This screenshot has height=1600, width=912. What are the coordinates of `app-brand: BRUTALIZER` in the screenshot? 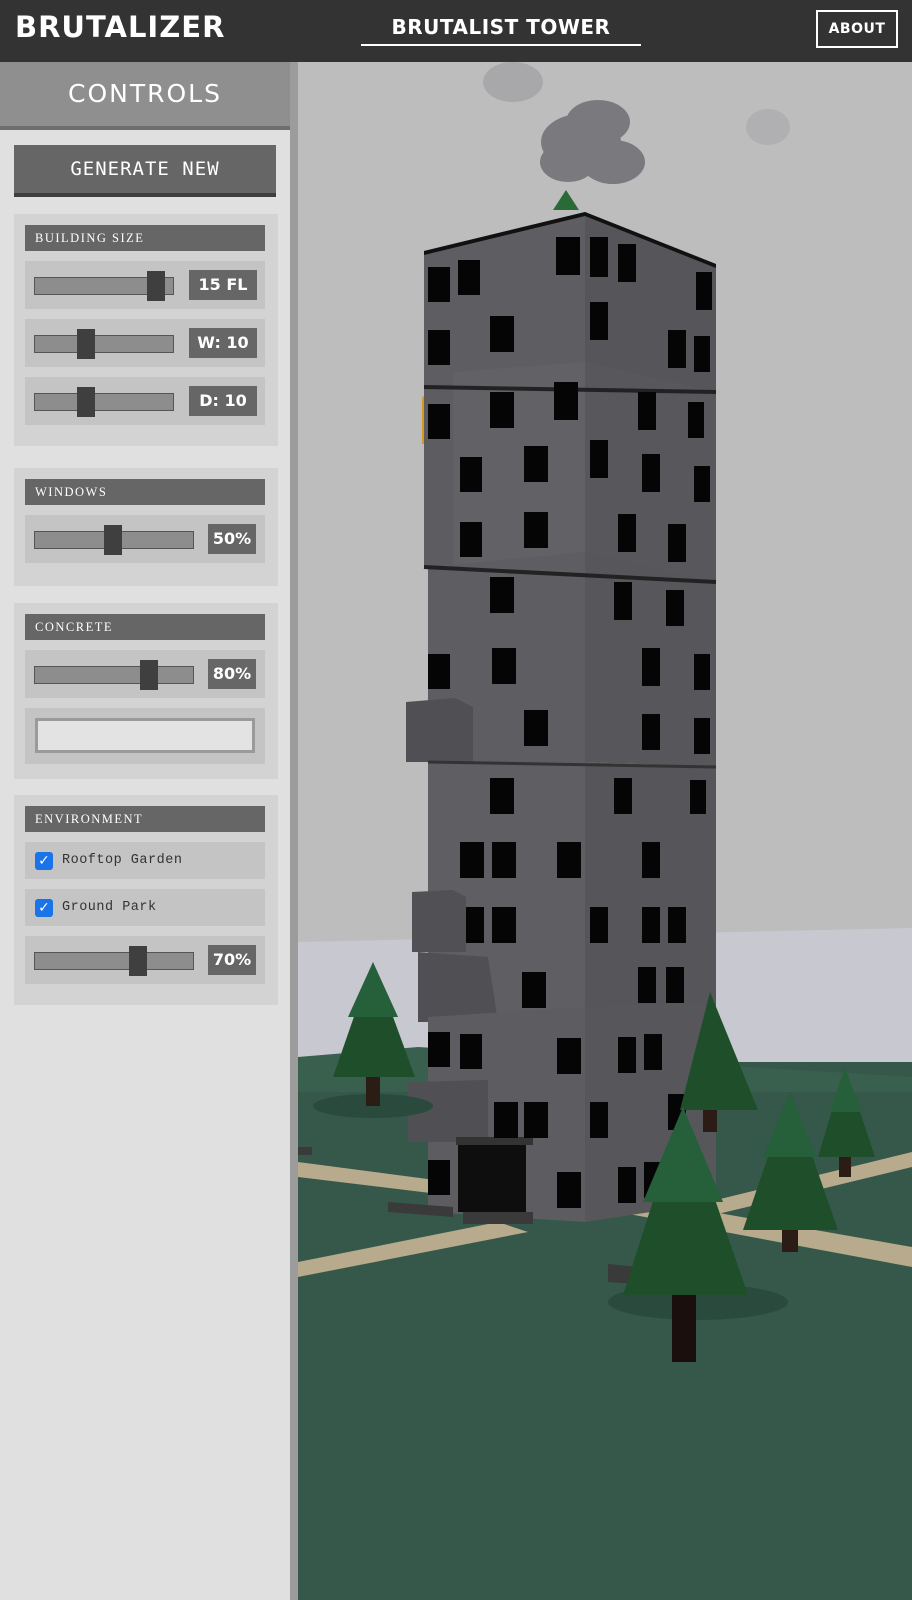 It's located at (120, 27).